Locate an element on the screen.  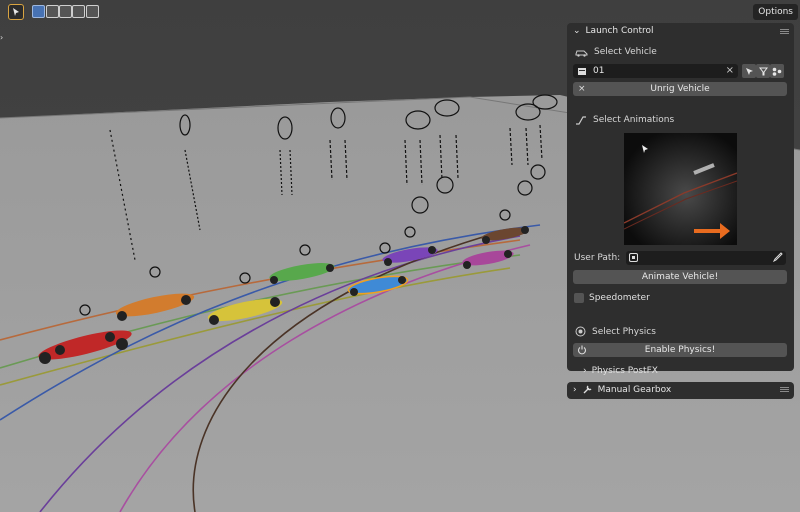
toolbar-expand-icon: › is located at coordinates (1, 37).